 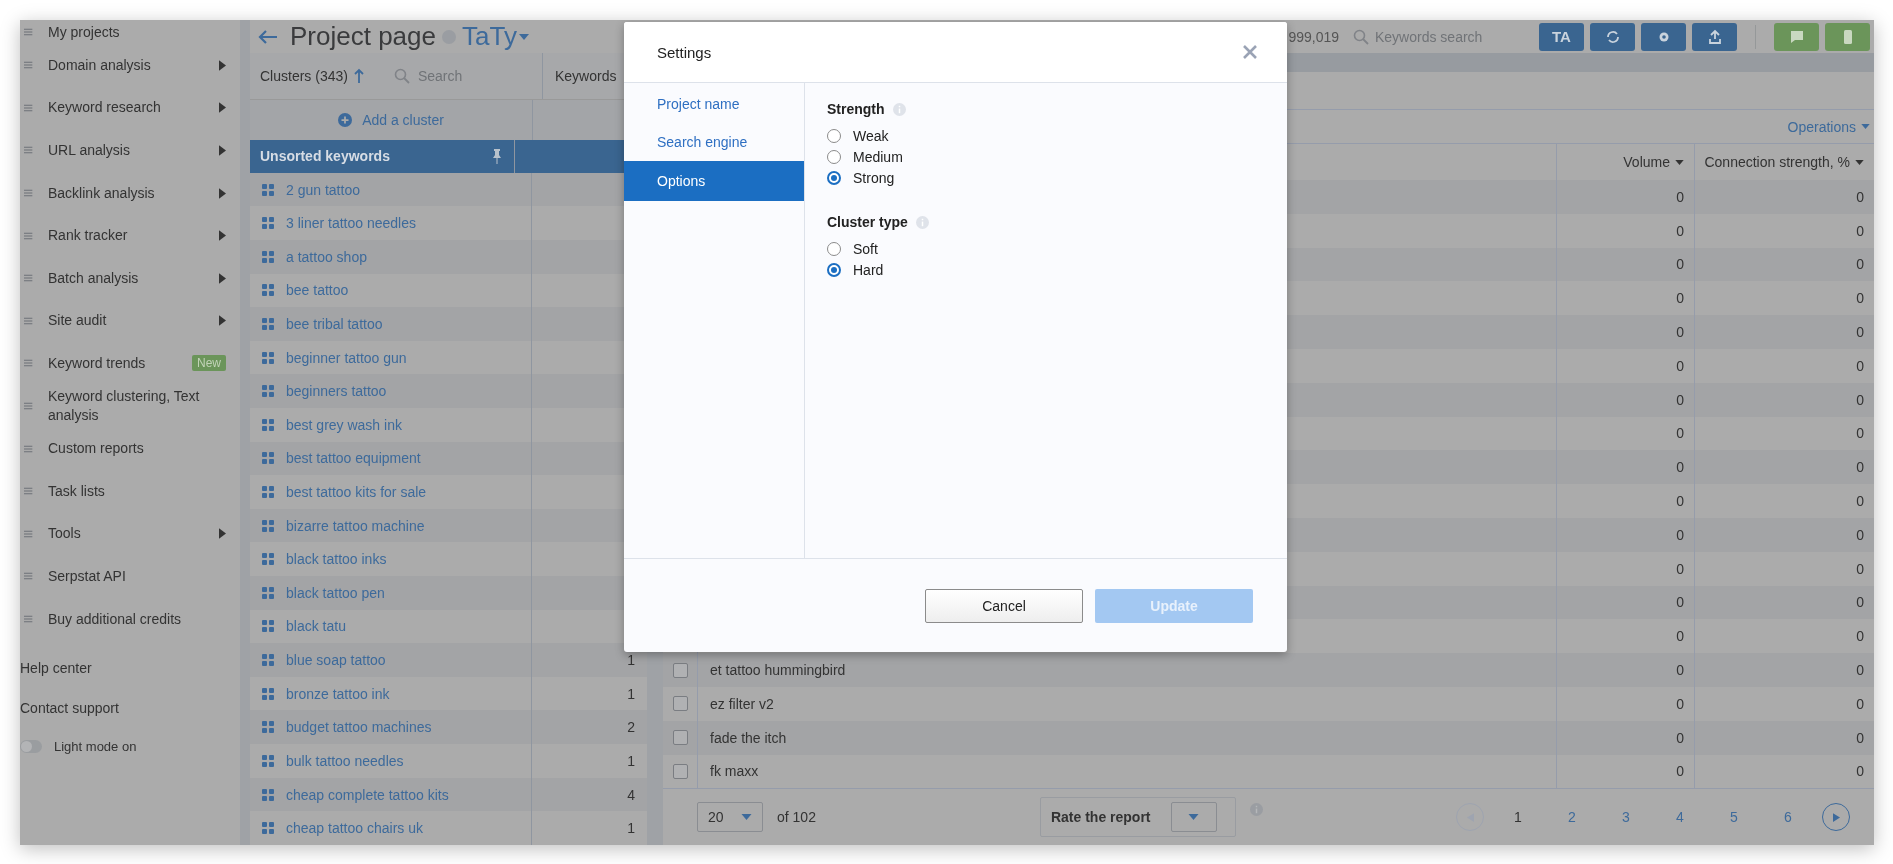 I want to click on keyword-count: 2, so click(x=631, y=727).